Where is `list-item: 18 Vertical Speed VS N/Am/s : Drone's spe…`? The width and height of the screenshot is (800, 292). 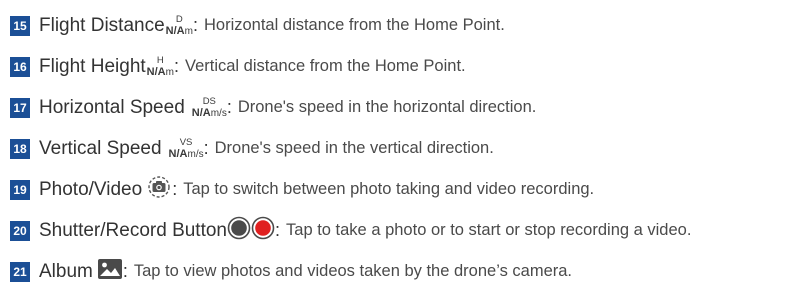
list-item: 18 Vertical Speed VS N/Am/s : Drone's spe… is located at coordinates (402, 148).